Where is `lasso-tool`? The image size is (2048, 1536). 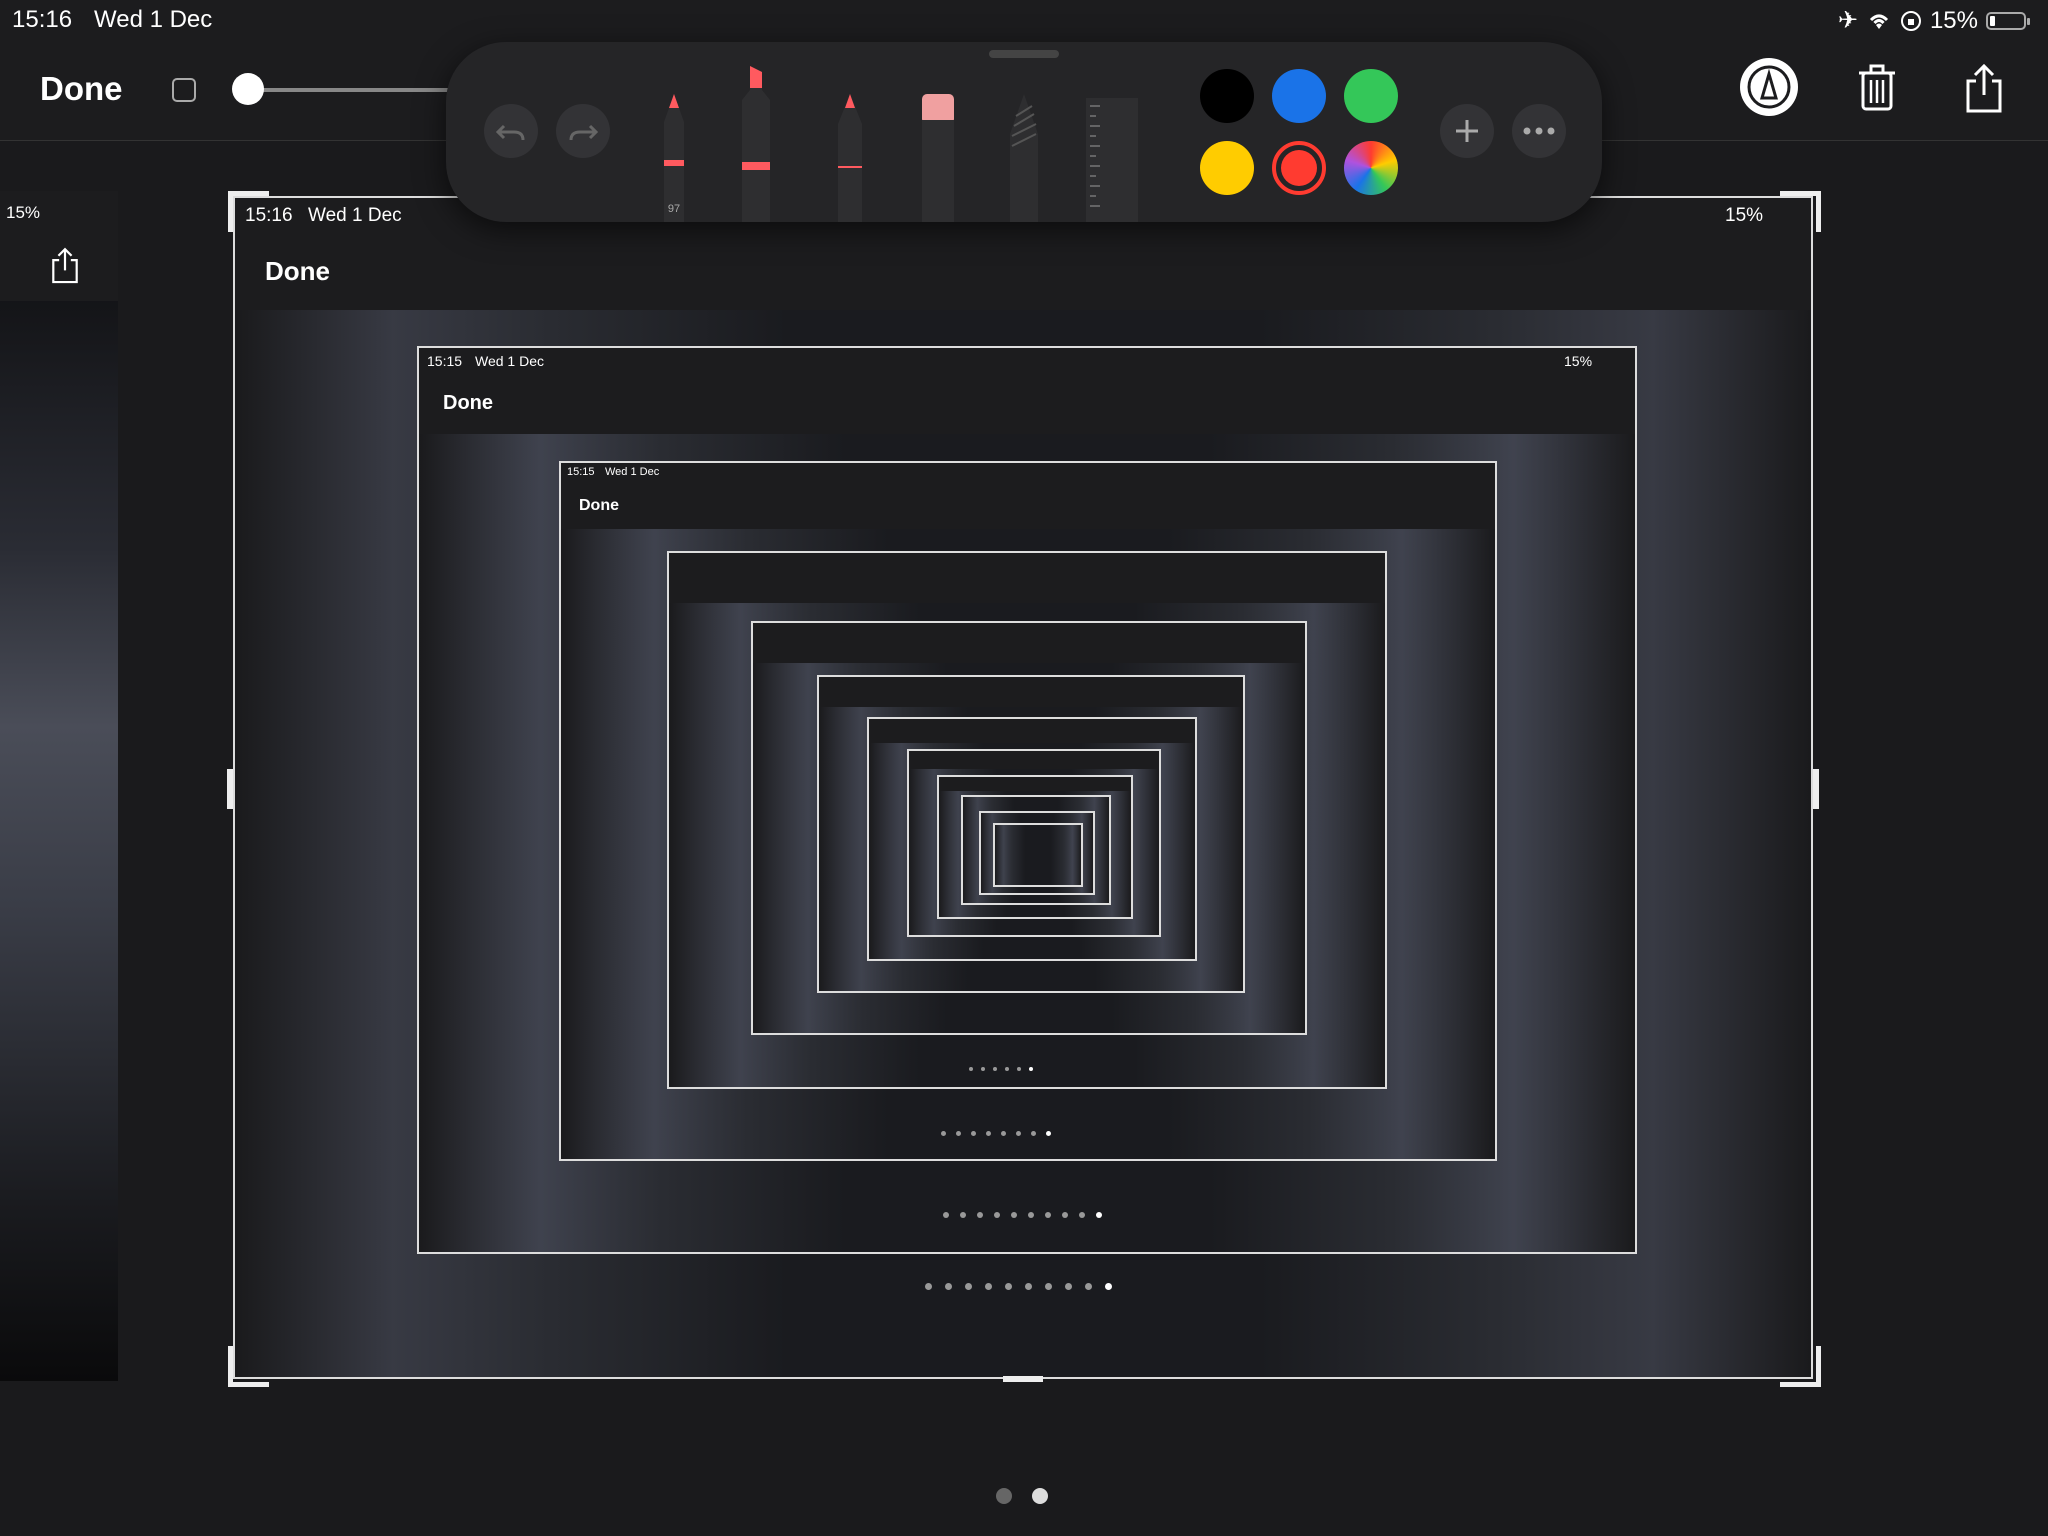
lasso-tool is located at coordinates (1024, 158).